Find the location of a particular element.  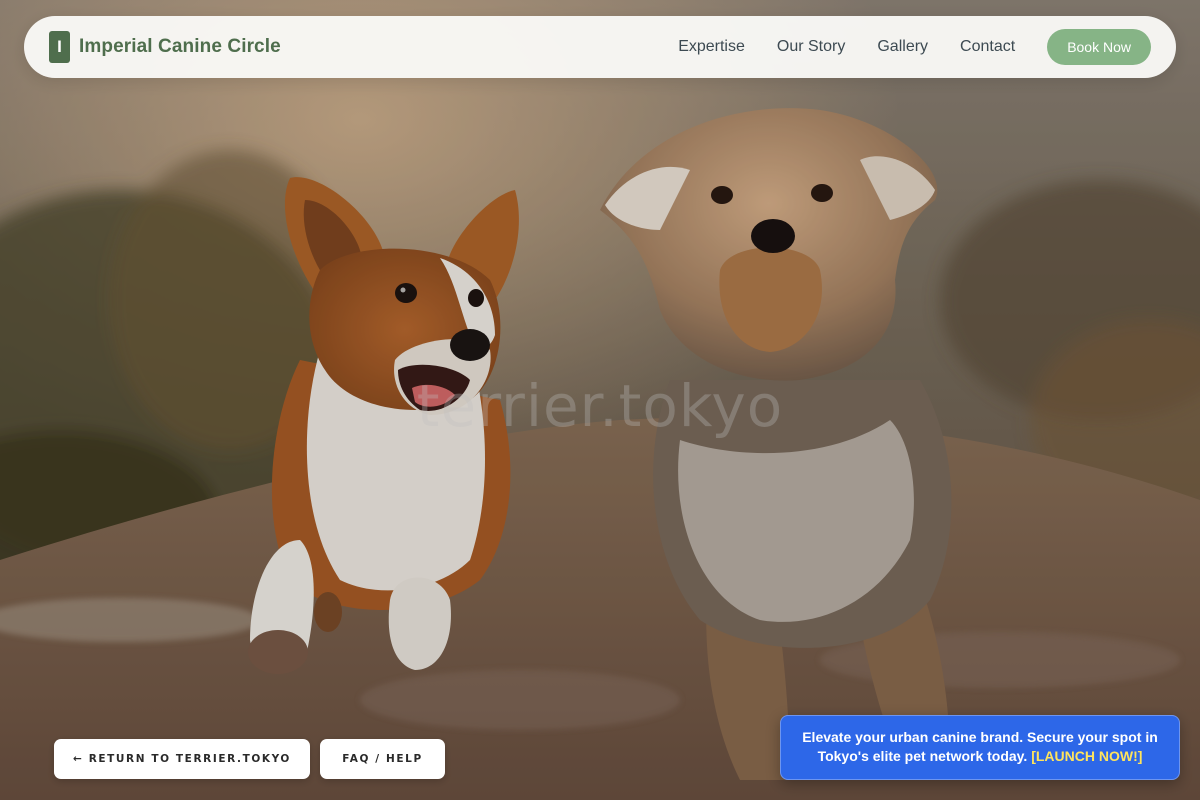

brand-logo: I Imperial Canine Circle is located at coordinates (165, 47).